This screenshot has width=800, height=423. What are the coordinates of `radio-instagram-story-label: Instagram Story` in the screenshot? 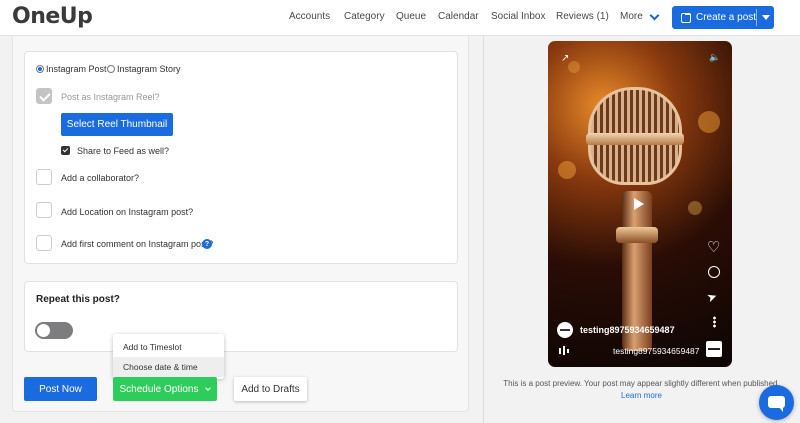 It's located at (149, 69).